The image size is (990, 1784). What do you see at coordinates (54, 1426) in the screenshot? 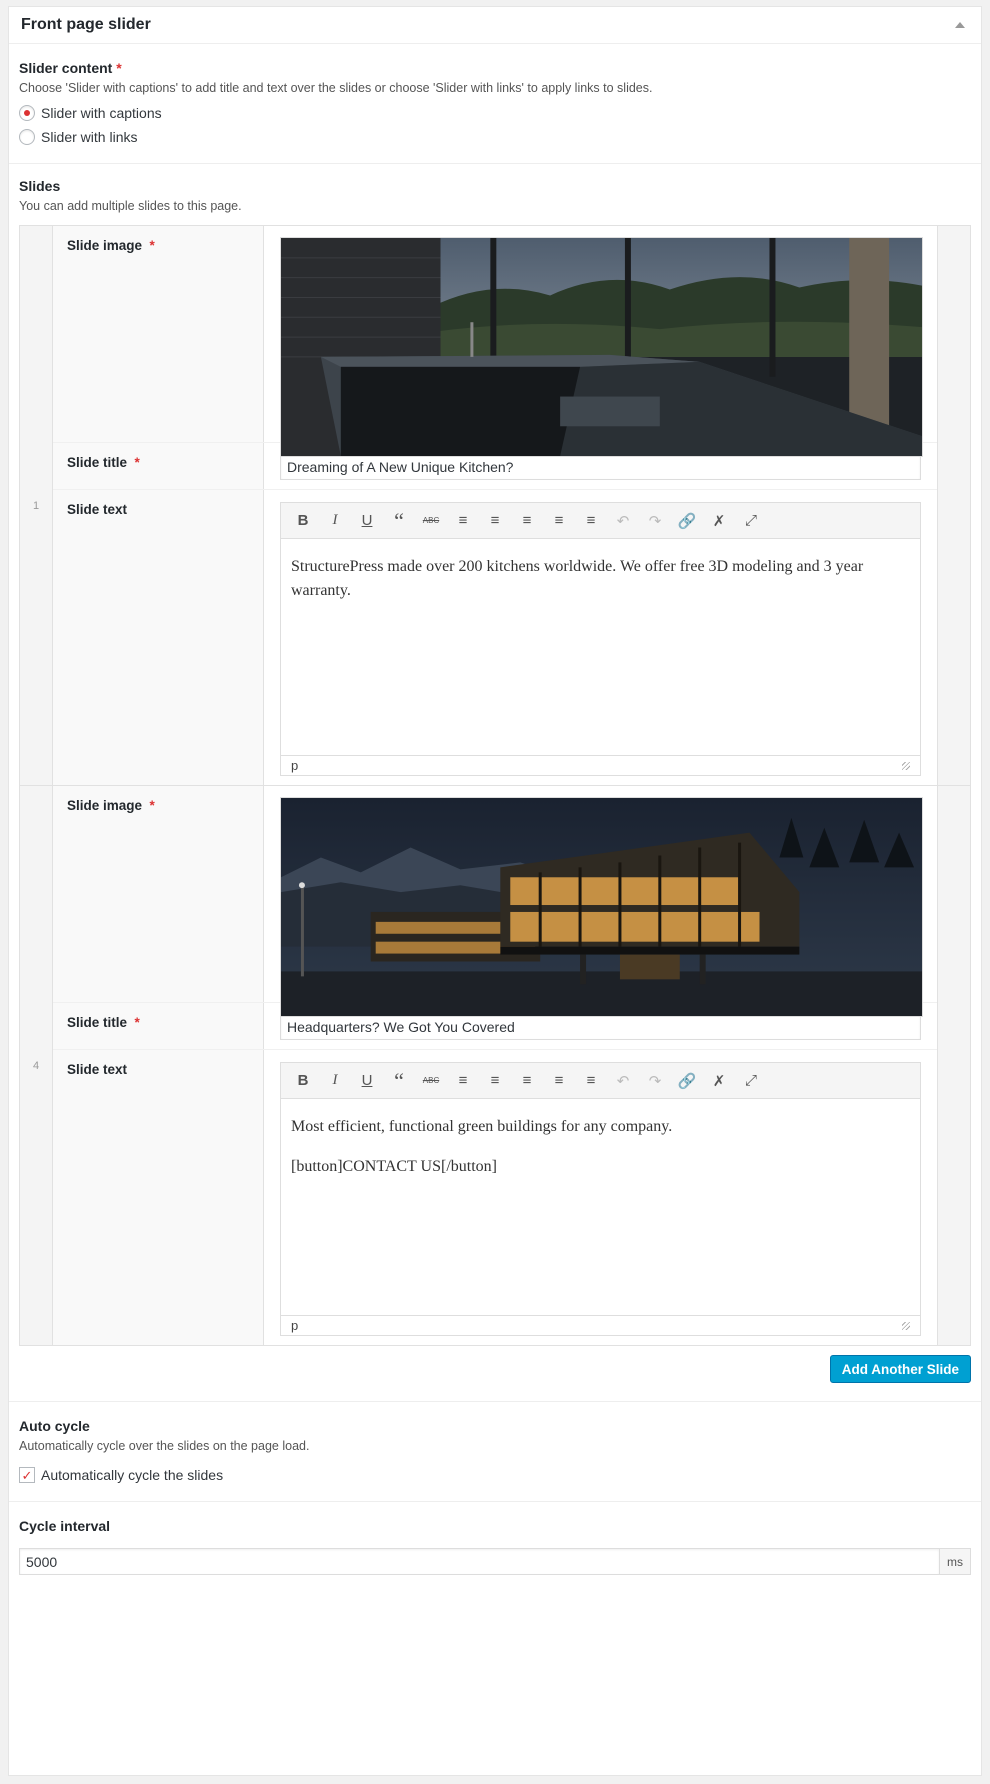
I see `auto-cycle-label: Auto cycle` at bounding box center [54, 1426].